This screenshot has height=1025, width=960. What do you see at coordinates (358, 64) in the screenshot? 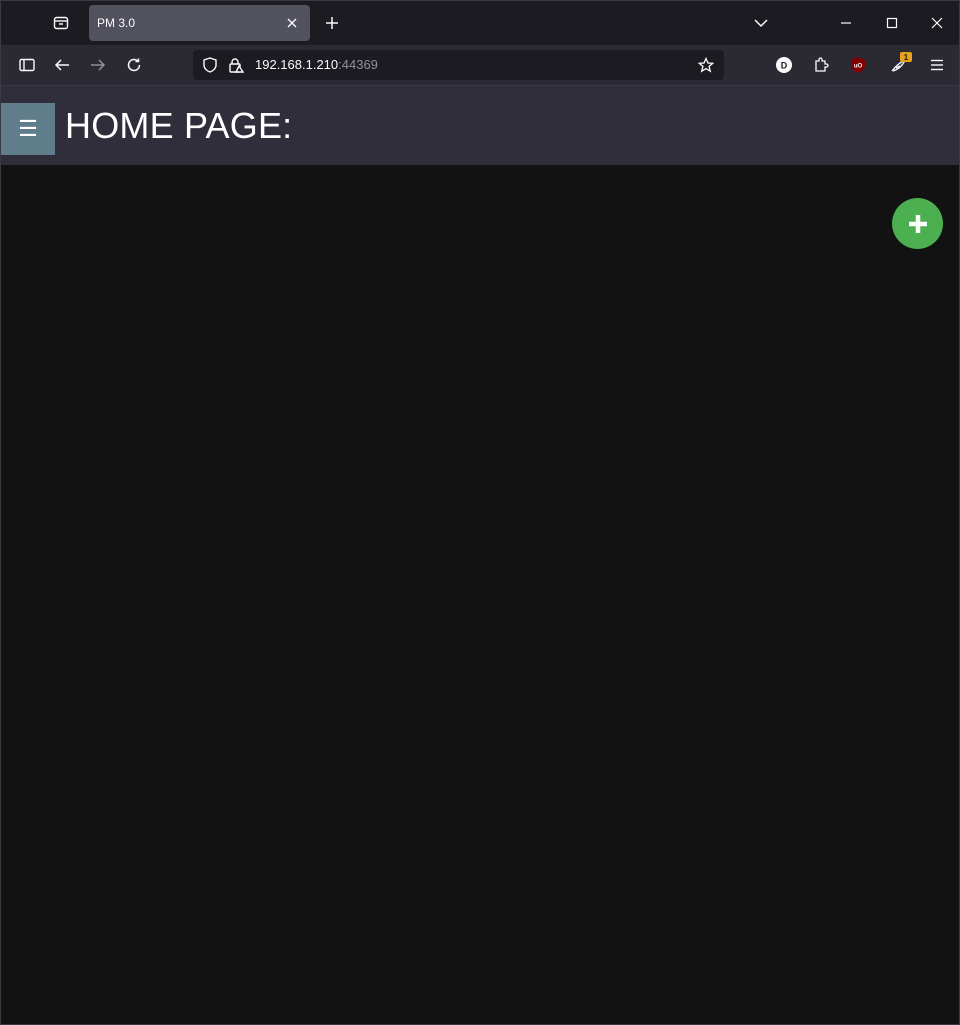
I see `url-port: :44369` at bounding box center [358, 64].